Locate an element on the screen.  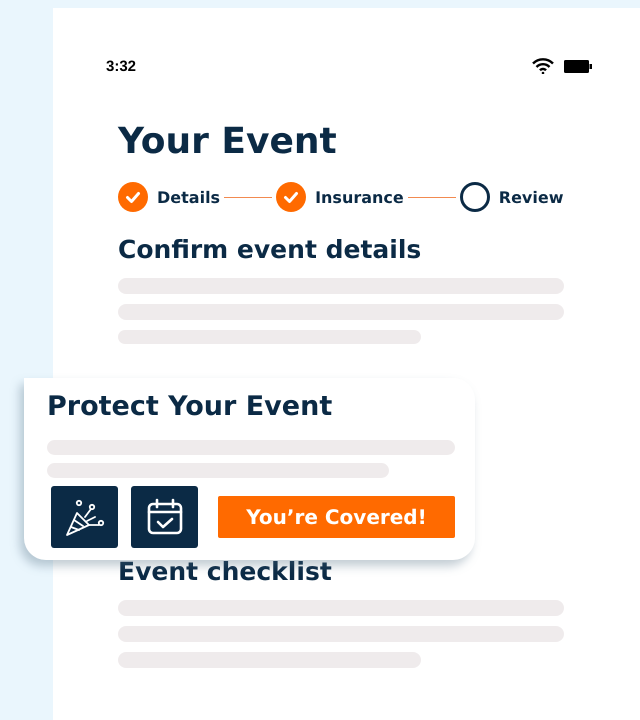
step-label: Review is located at coordinates (531, 197).